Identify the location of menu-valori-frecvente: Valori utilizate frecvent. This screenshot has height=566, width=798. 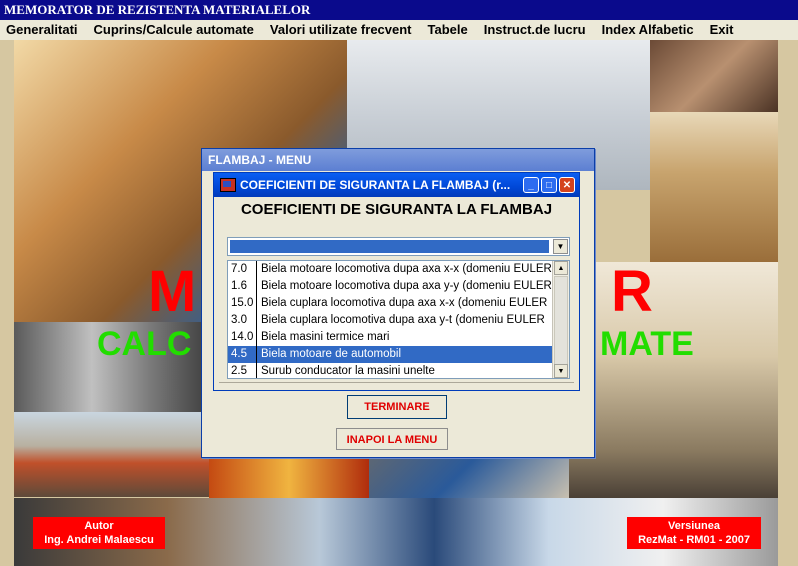
(341, 30).